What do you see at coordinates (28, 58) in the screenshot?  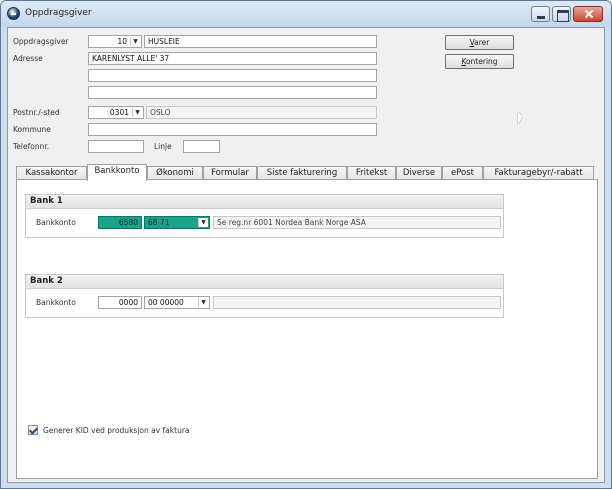 I see `adresse-label: Adresse` at bounding box center [28, 58].